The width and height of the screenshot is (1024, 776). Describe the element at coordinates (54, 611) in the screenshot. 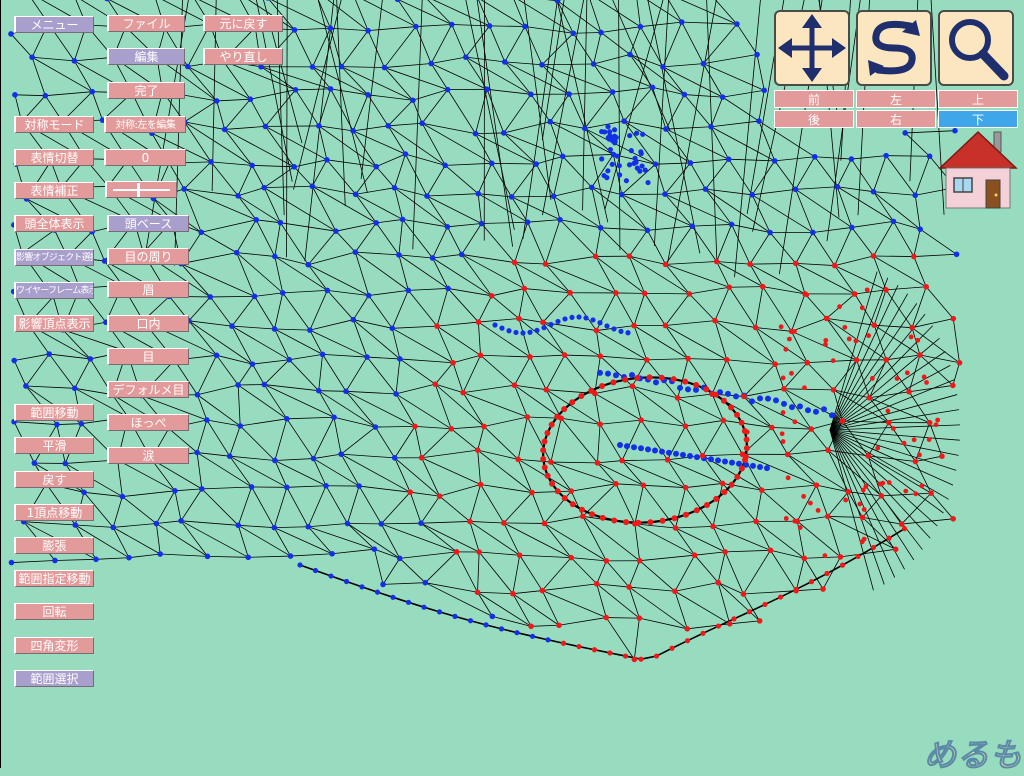

I see `rotate-button: 回転` at that location.